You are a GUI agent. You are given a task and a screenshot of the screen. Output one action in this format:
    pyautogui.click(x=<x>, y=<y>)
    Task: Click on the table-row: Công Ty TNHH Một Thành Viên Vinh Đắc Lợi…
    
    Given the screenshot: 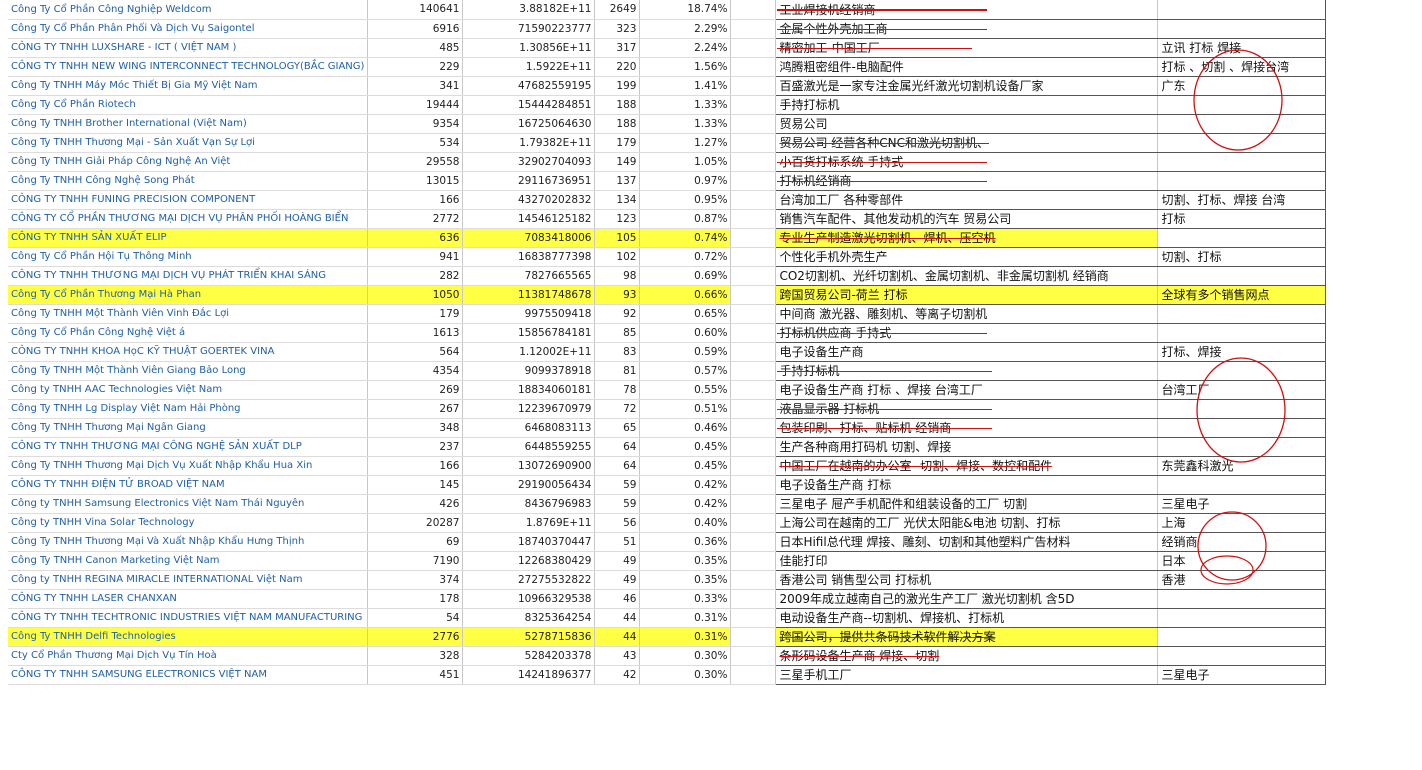 What is the action you would take?
    pyautogui.click(x=667, y=314)
    